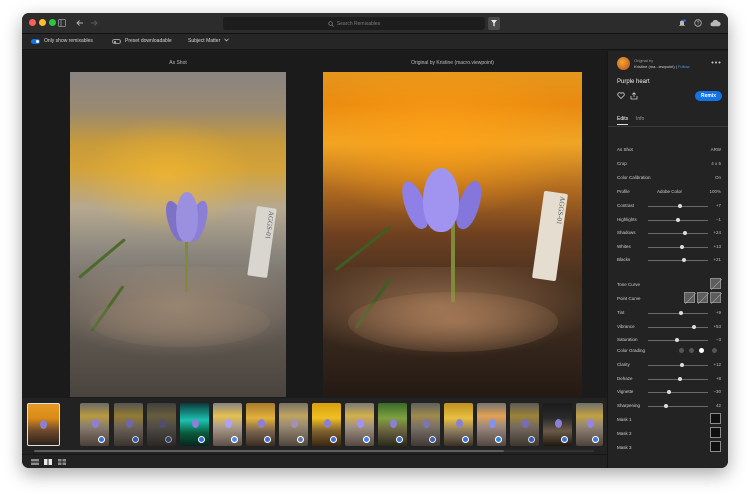  Describe the element at coordinates (640, 119) in the screenshot. I see `tab-info: Info` at that location.